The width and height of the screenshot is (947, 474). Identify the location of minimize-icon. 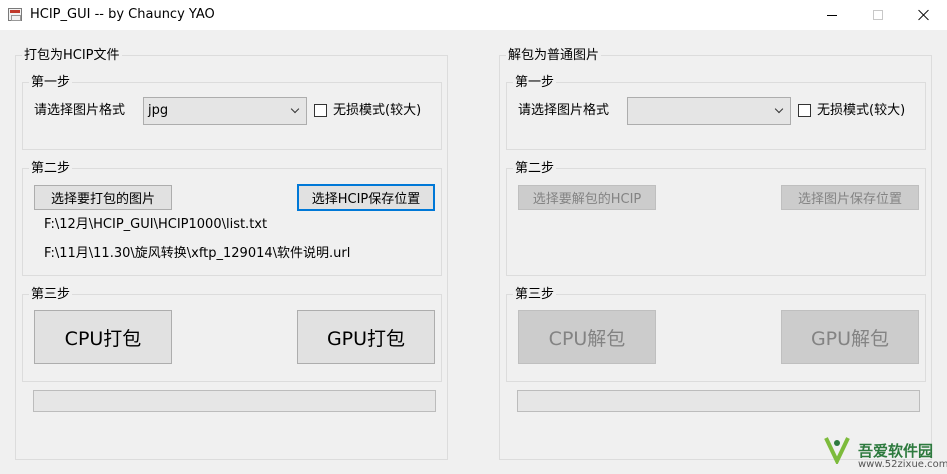
(832, 15).